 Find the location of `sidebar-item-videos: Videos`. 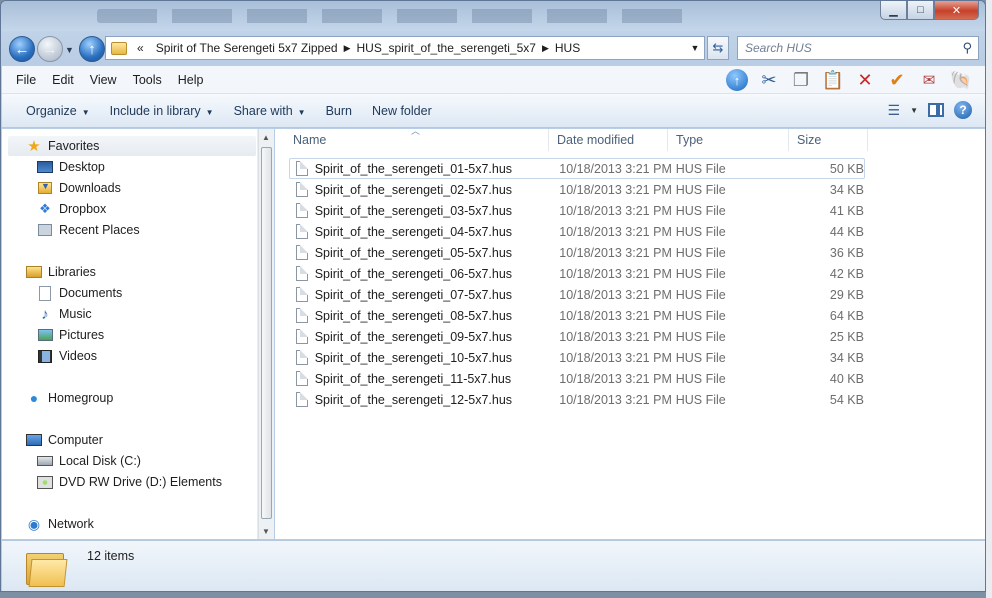

sidebar-item-videos: Videos is located at coordinates (67, 356).